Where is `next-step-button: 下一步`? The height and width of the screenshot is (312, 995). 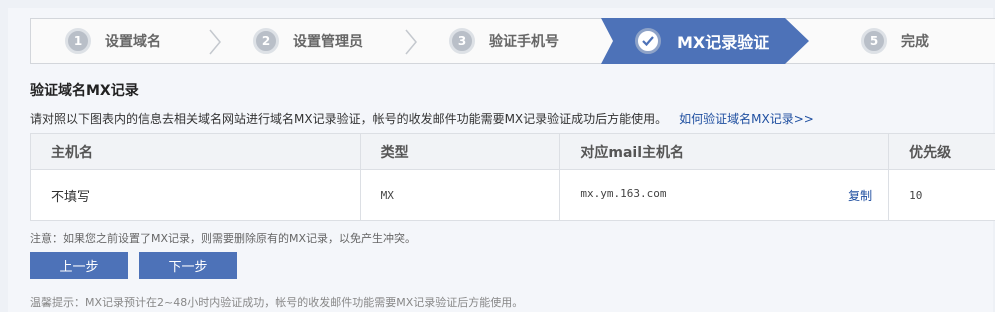
next-step-button: 下一步 is located at coordinates (188, 265).